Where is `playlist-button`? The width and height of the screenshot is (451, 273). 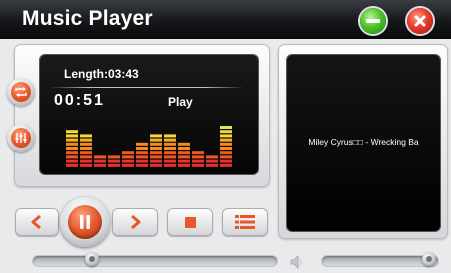 playlist-button is located at coordinates (245, 222).